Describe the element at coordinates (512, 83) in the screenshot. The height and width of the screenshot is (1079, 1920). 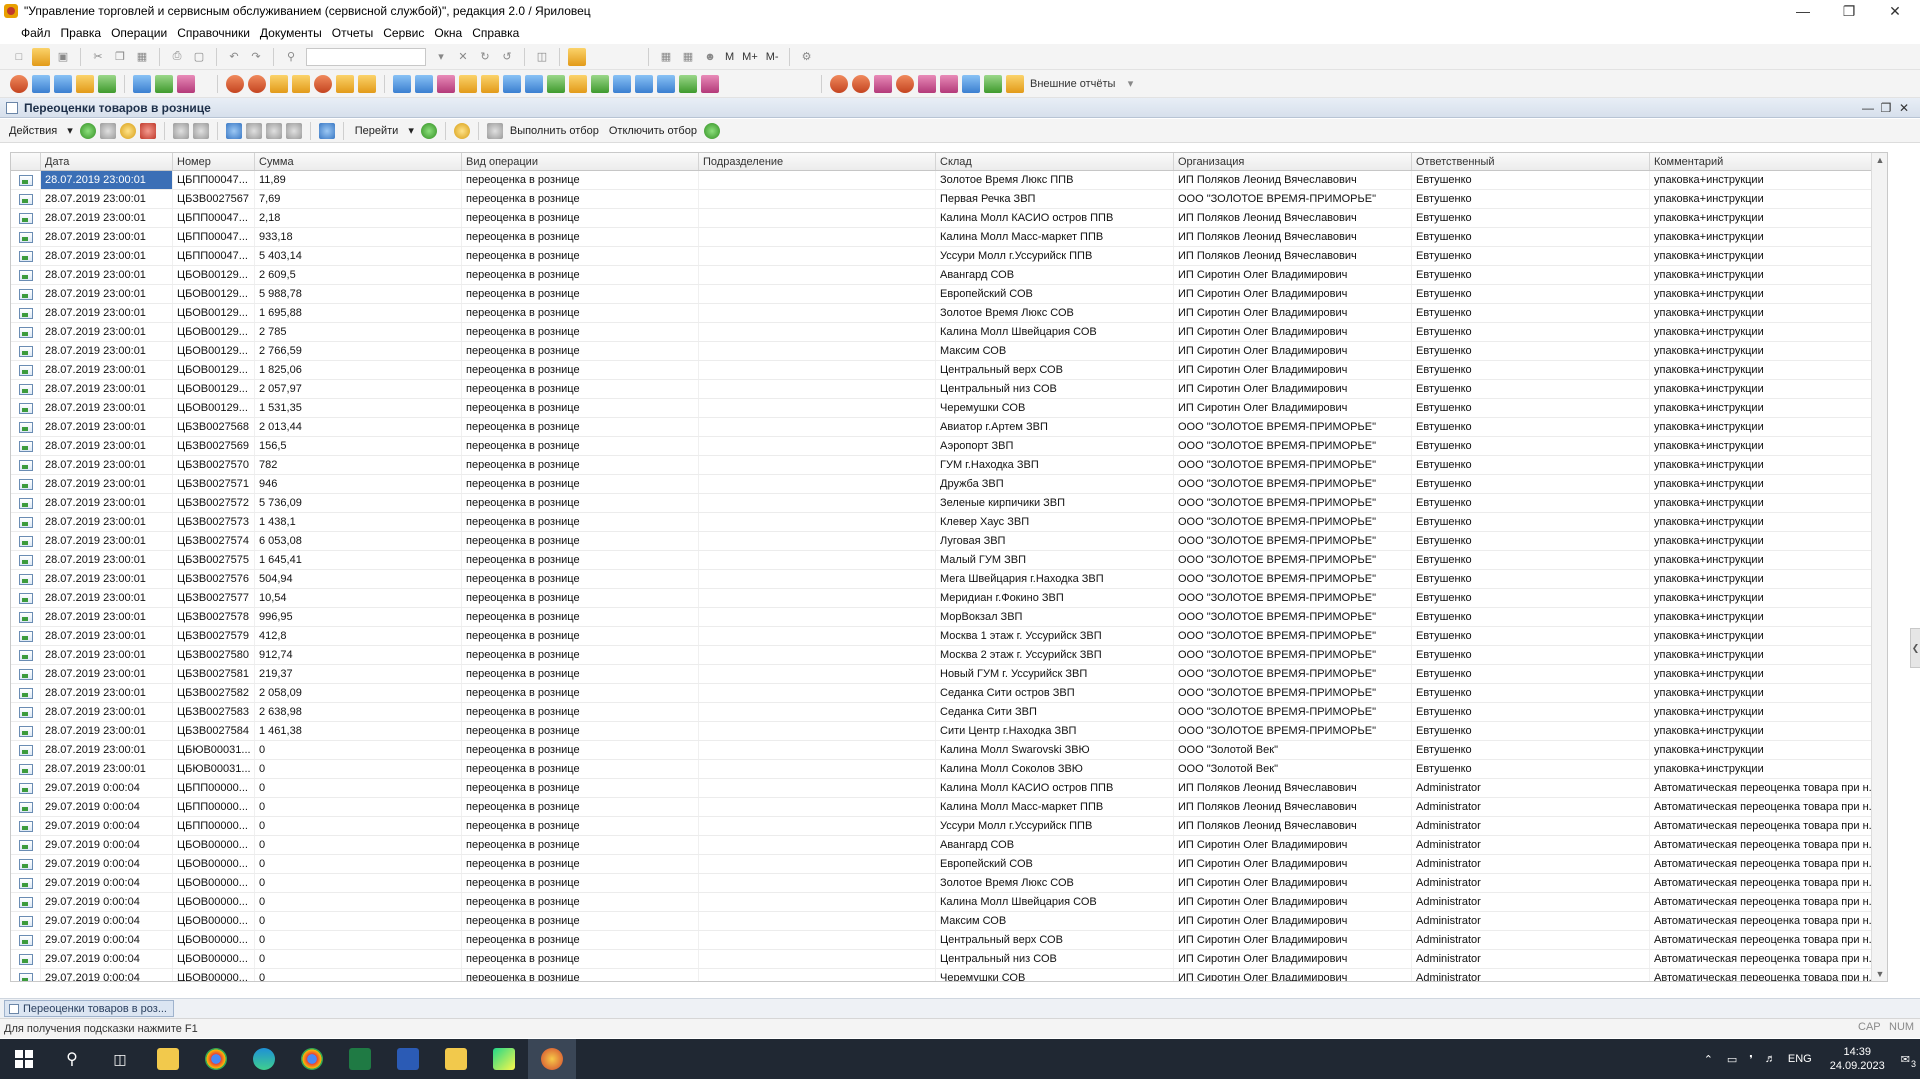
I see `assembly-icon` at that location.